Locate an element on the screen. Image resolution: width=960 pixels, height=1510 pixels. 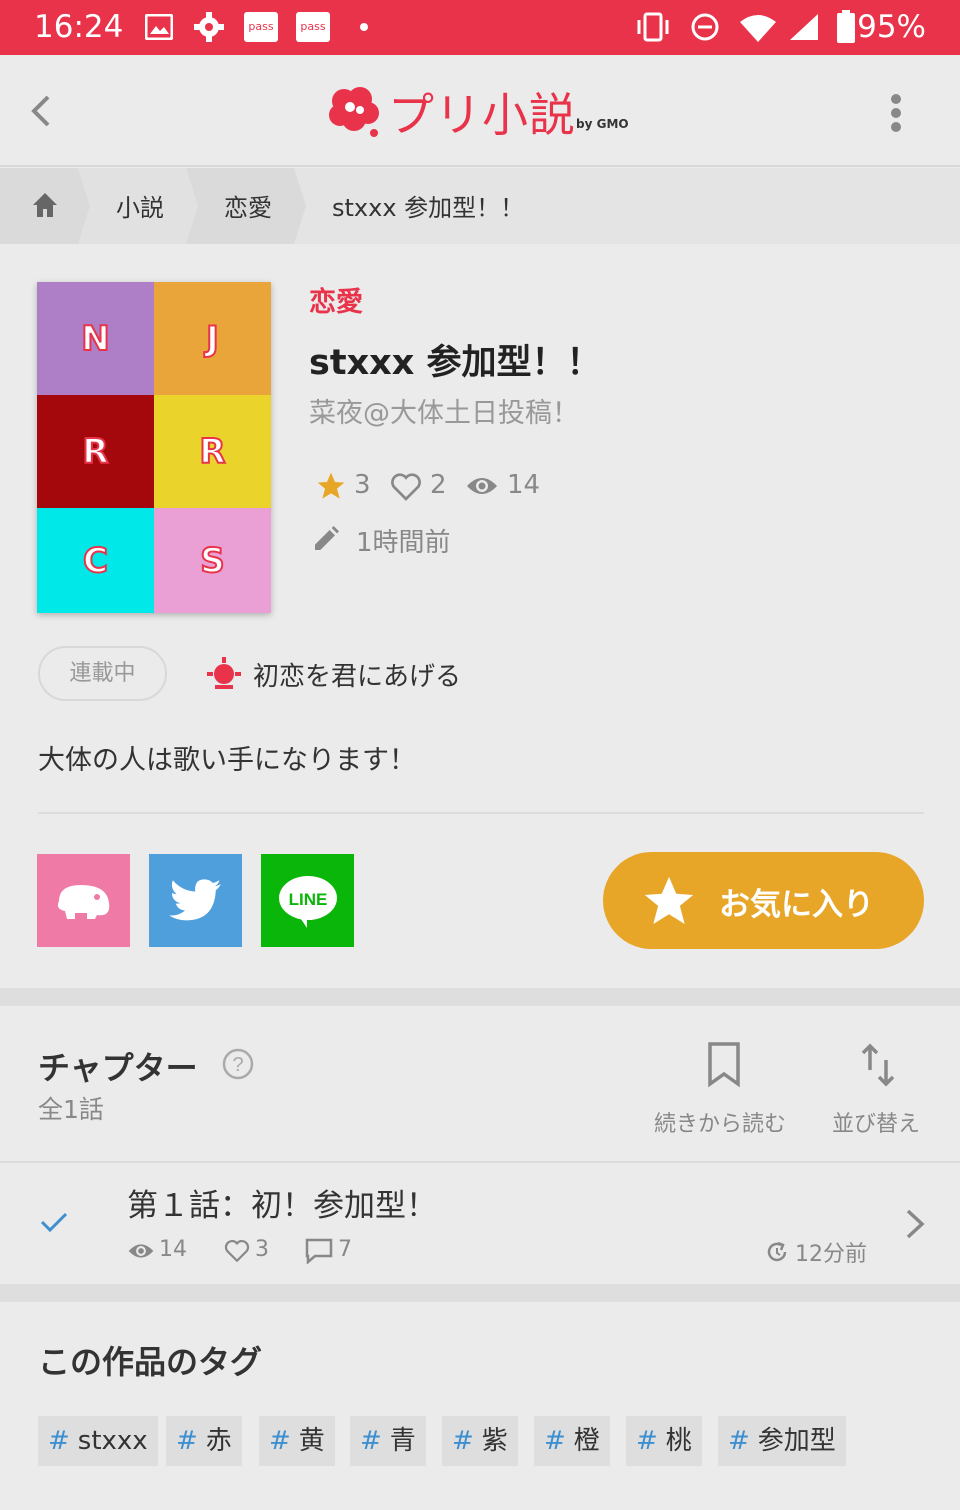
favorite-button: お気に入り is located at coordinates (763, 900).